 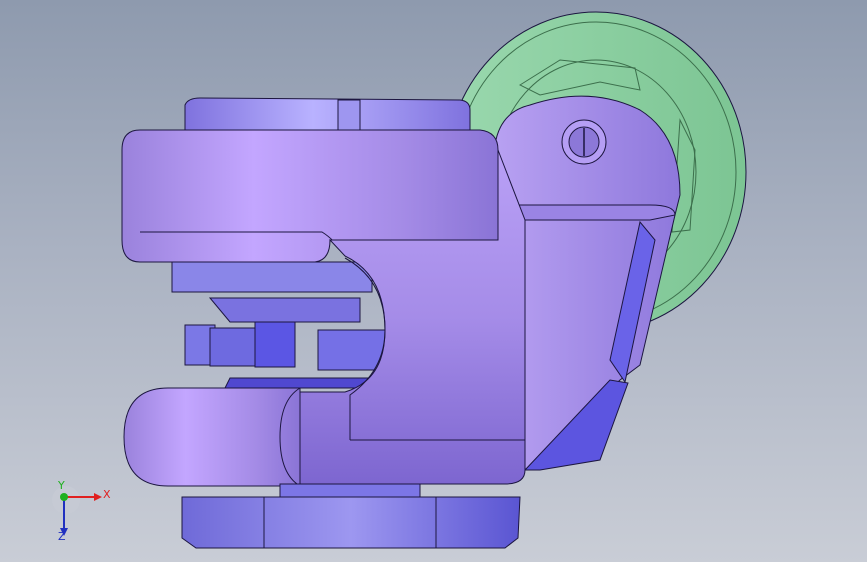 I want to click on stem-and-hex-nut, so click(x=351, y=516).